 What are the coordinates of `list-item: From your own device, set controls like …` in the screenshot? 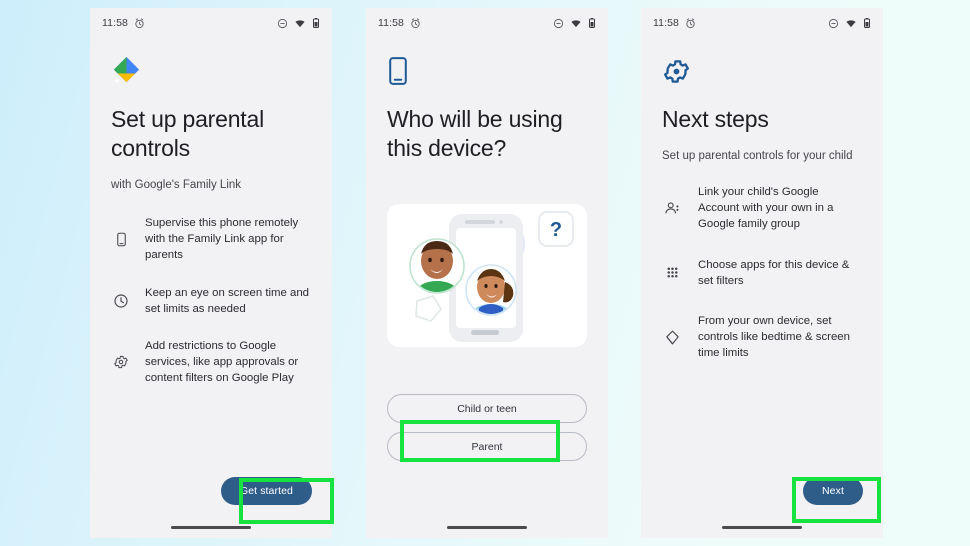 It's located at (762, 337).